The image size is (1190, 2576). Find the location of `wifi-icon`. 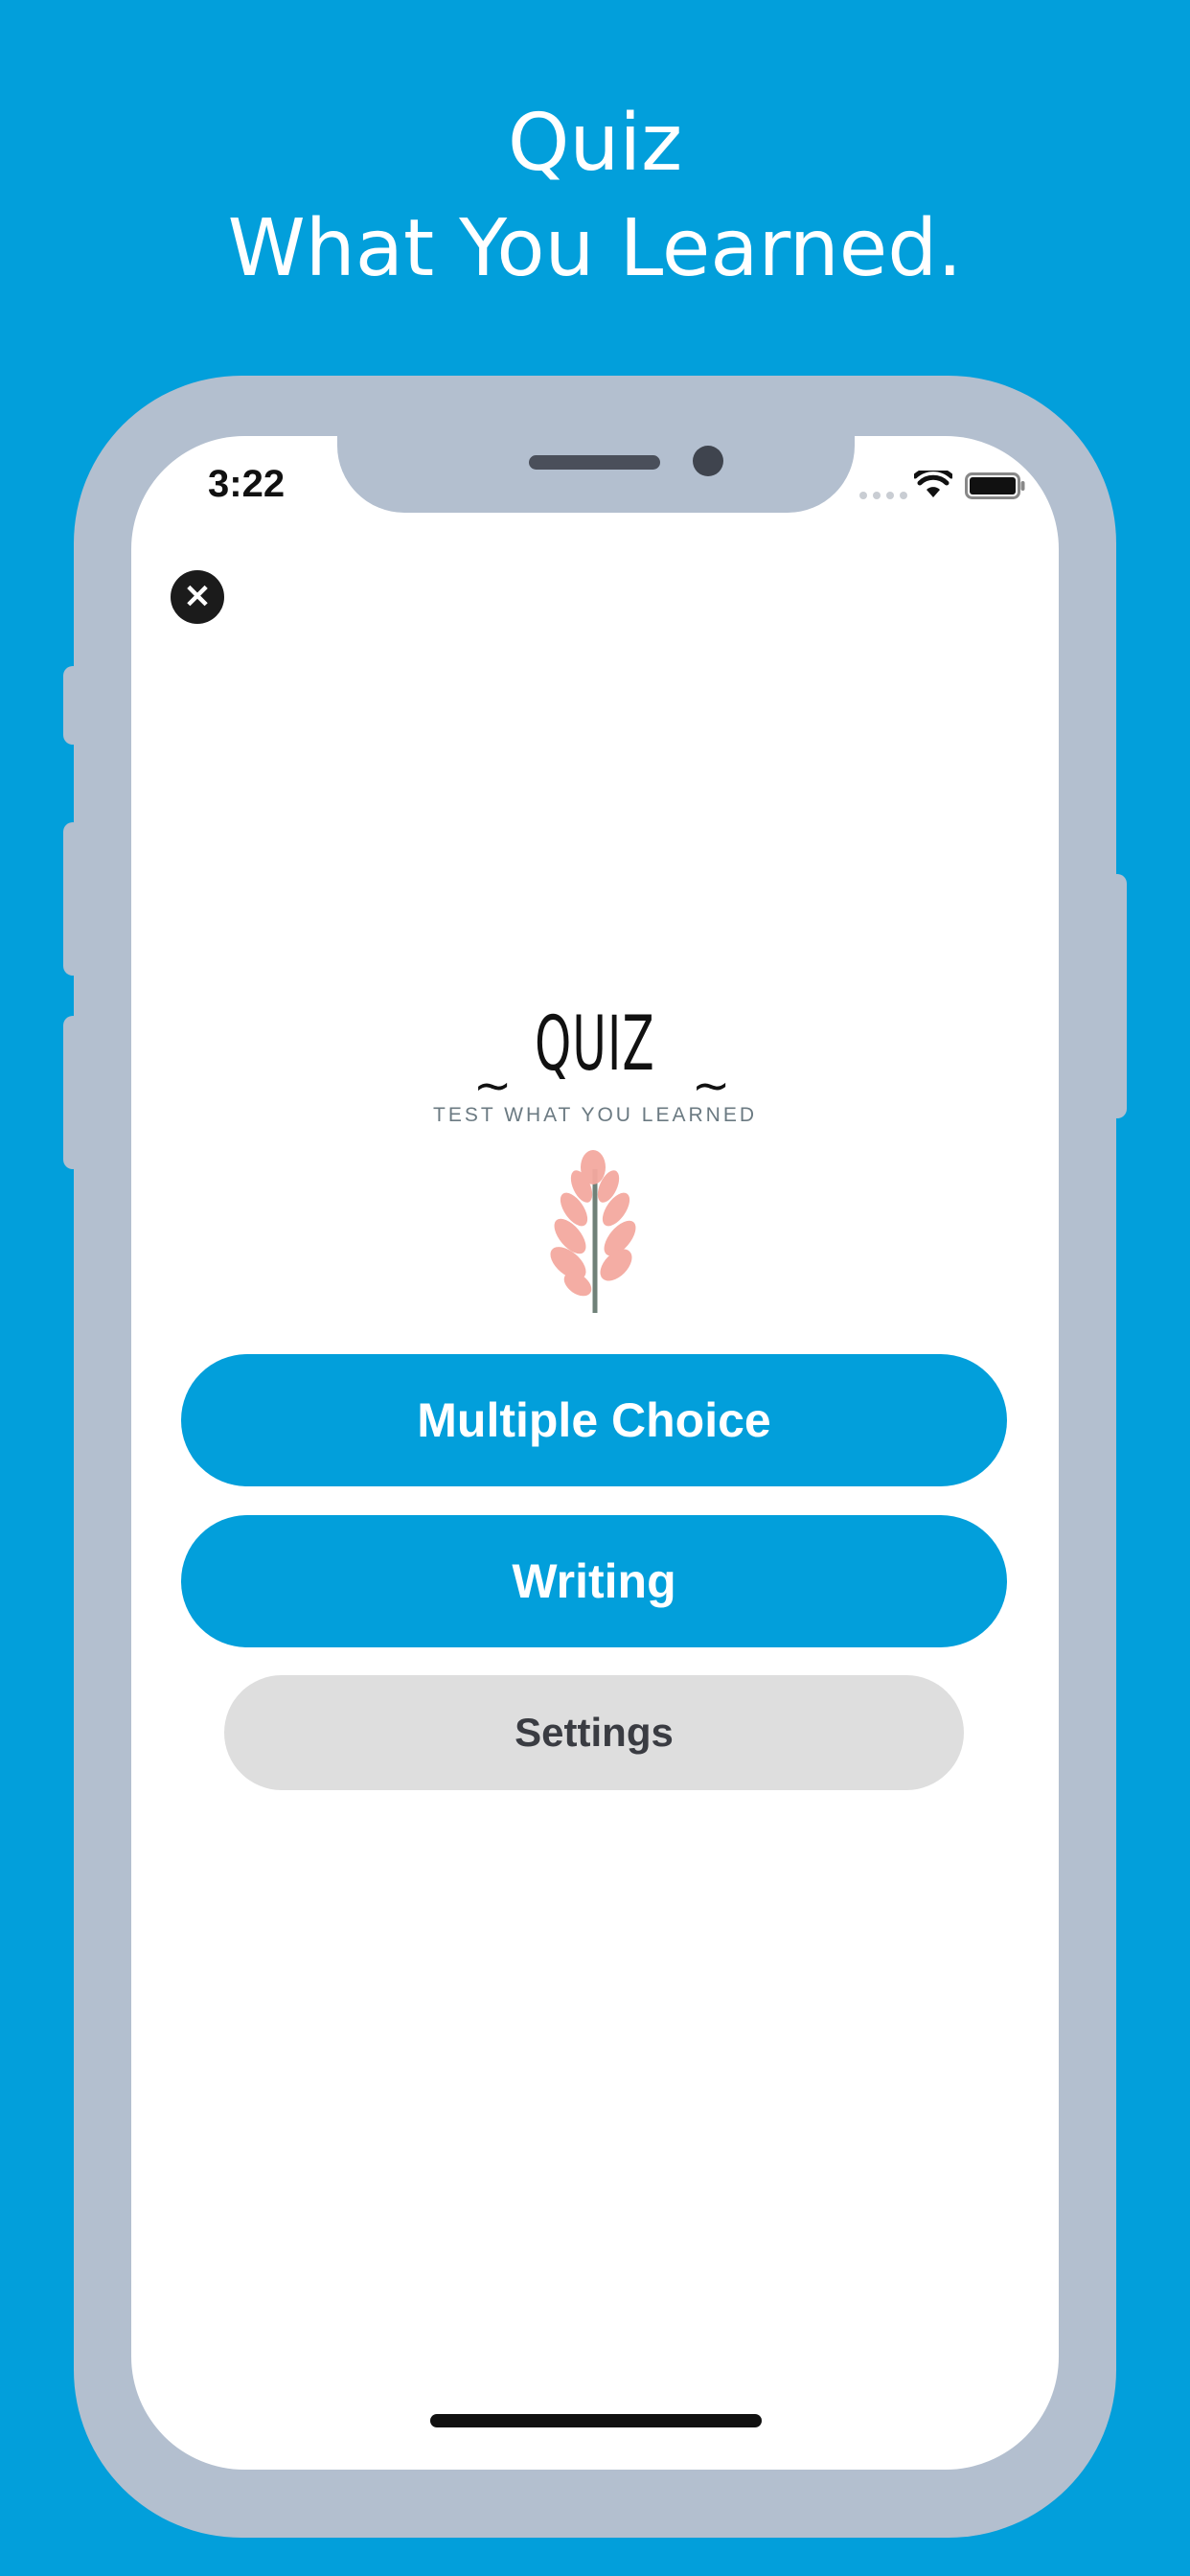

wifi-icon is located at coordinates (933, 484).